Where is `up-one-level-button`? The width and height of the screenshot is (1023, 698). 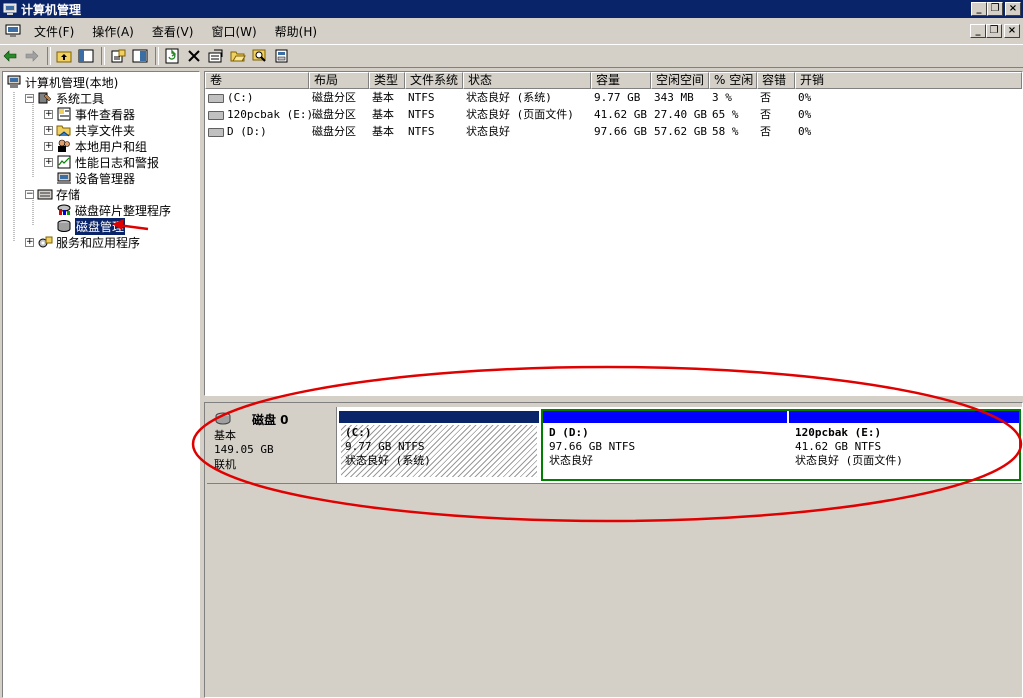 up-one-level-button is located at coordinates (64, 56).